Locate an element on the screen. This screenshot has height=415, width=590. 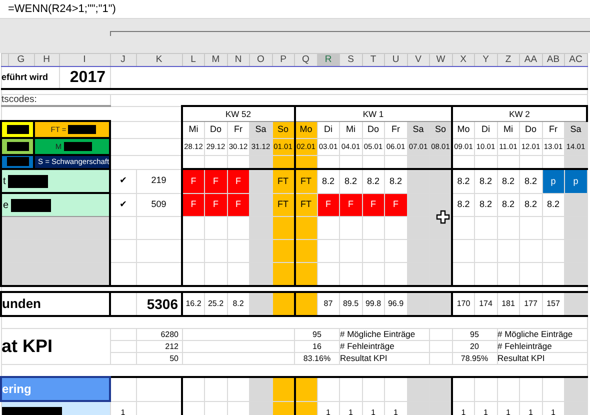
total-hours: 5306 is located at coordinates (159, 304).